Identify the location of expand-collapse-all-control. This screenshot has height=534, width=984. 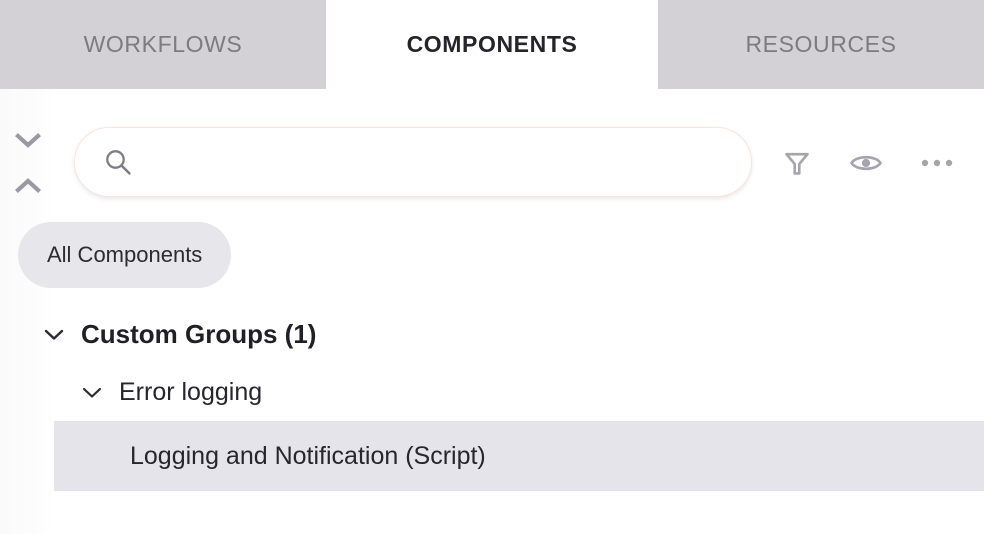
(28, 163).